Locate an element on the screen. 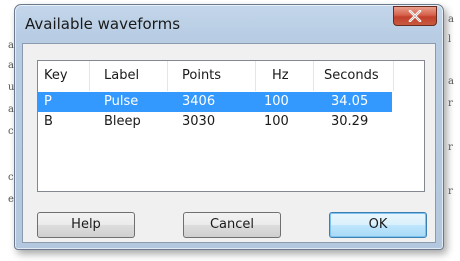  cell-key: P is located at coordinates (48, 101).